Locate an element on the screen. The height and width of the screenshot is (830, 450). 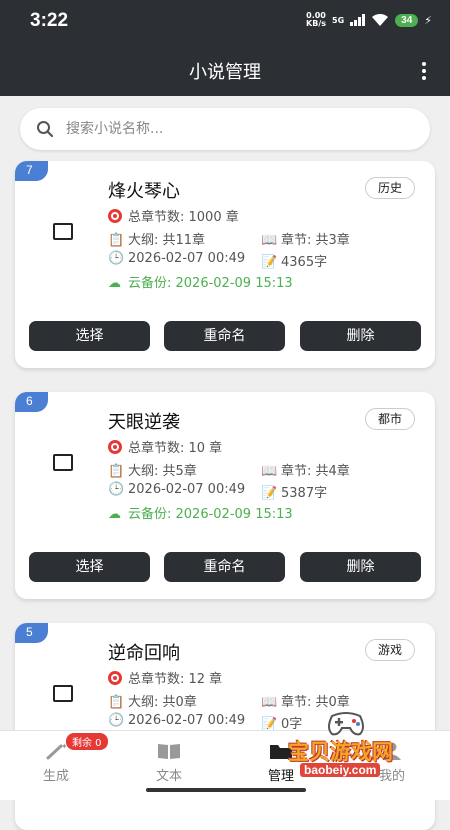
signal-type: 5G is located at coordinates (338, 20).